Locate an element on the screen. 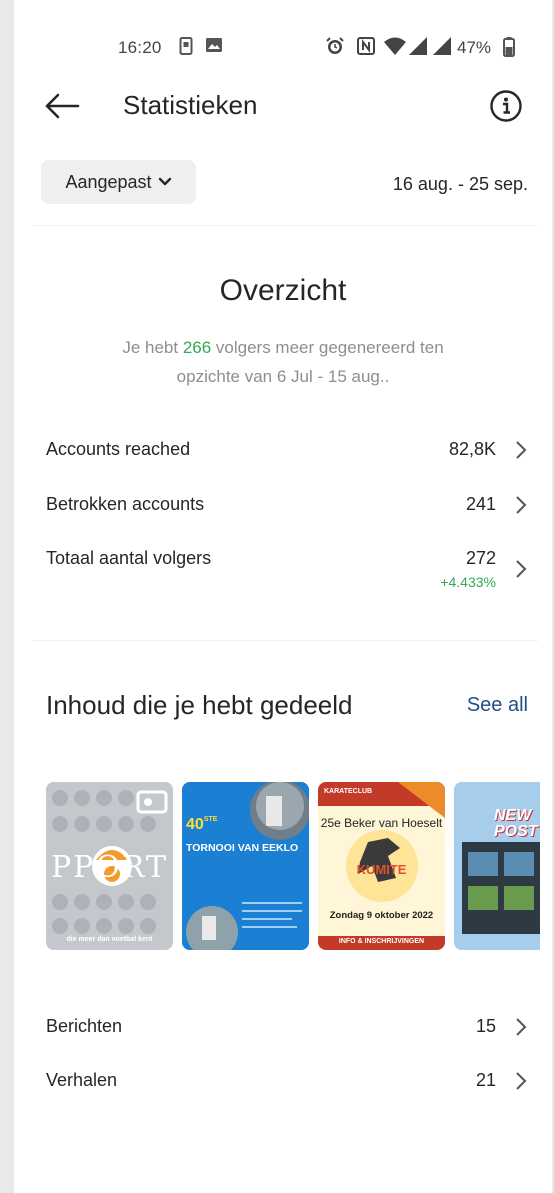 The width and height of the screenshot is (554, 1193). battery-icon is located at coordinates (509, 47).